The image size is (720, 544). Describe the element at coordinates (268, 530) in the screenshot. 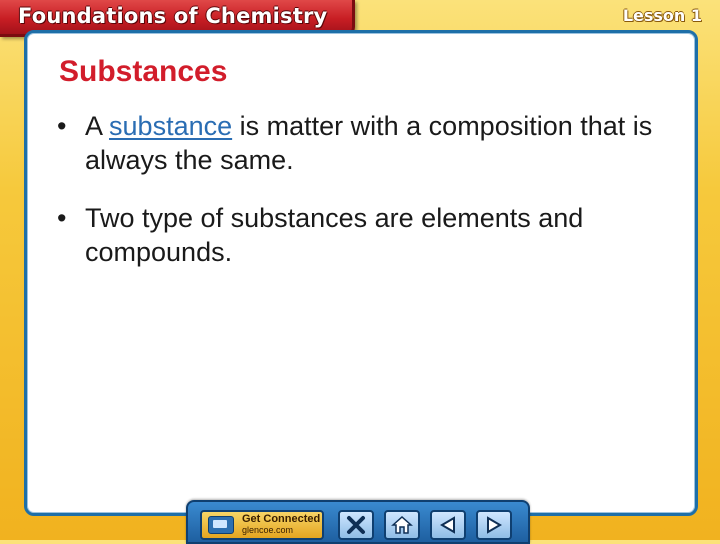

I see `get-connected-site: glencoe.com` at that location.